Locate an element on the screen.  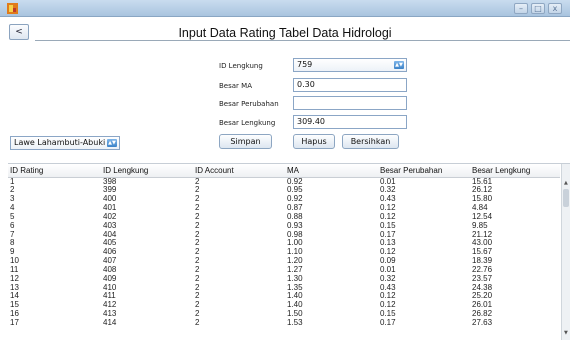
column-header-besar-lengkung: Besar Lengkung is located at coordinates (515, 171).